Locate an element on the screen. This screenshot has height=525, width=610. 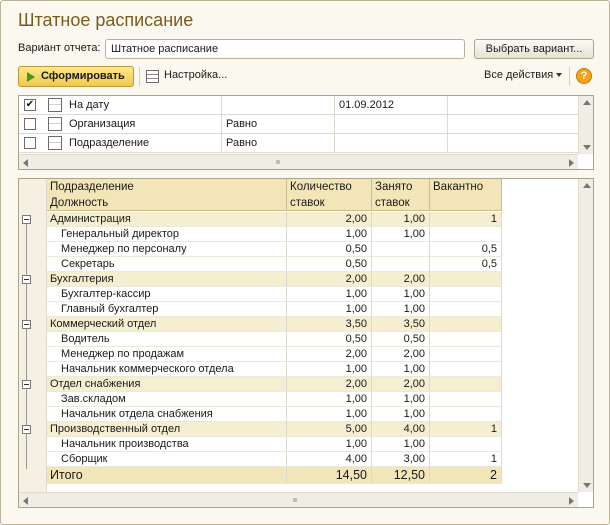
filter-row: Организация Равно is located at coordinates (299, 124).